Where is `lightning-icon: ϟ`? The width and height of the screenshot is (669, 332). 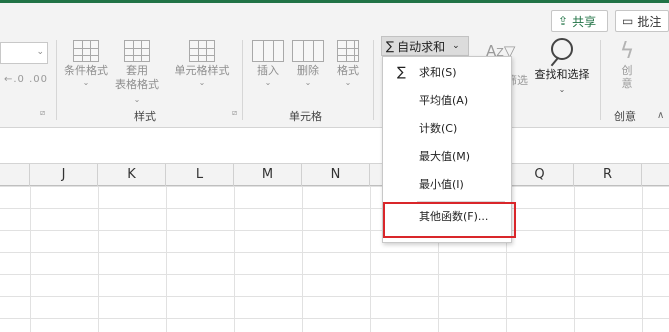 lightning-icon: ϟ is located at coordinates (627, 51).